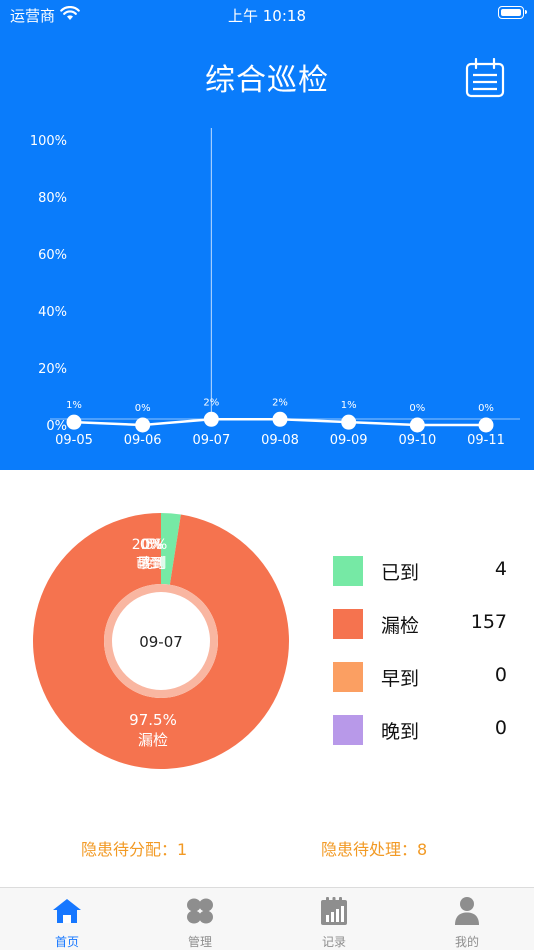 The image size is (534, 950). I want to click on slice-name-label: 漏检, so click(153, 740).